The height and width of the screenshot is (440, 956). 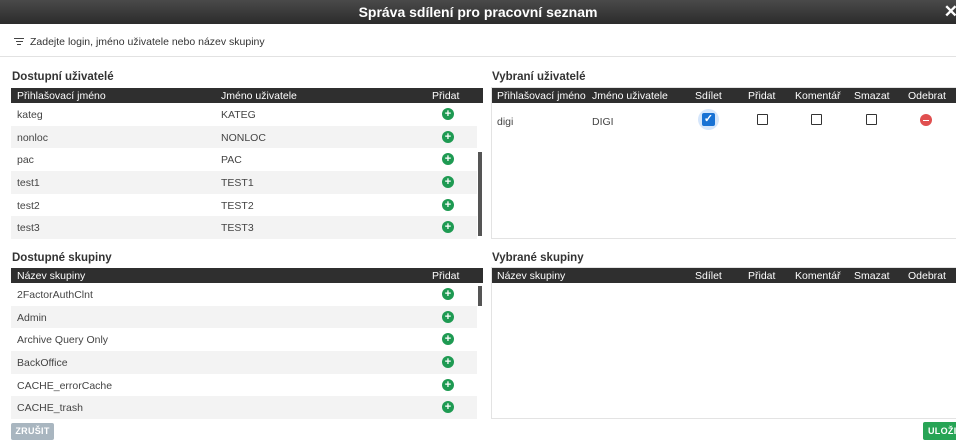 What do you see at coordinates (65, 385) in the screenshot?
I see `group-name: CACHE_errorCache` at bounding box center [65, 385].